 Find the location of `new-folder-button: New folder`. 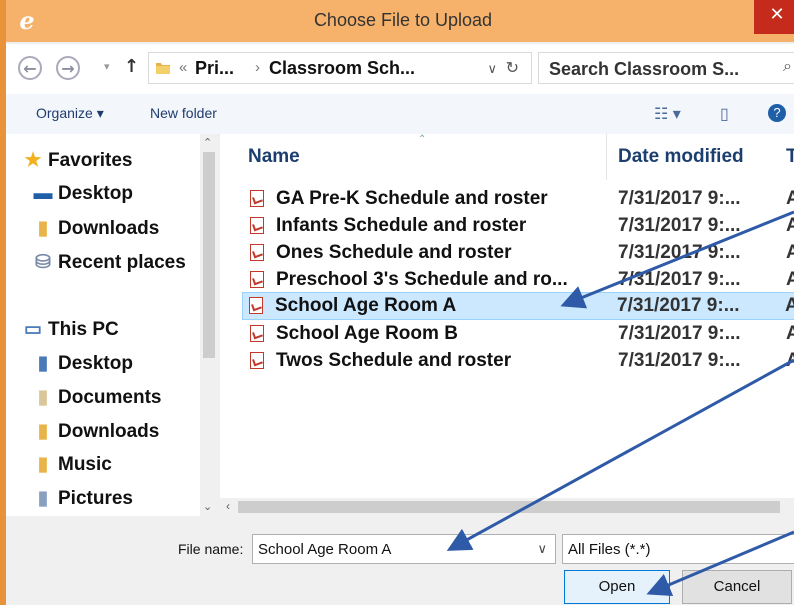

new-folder-button: New folder is located at coordinates (183, 113).